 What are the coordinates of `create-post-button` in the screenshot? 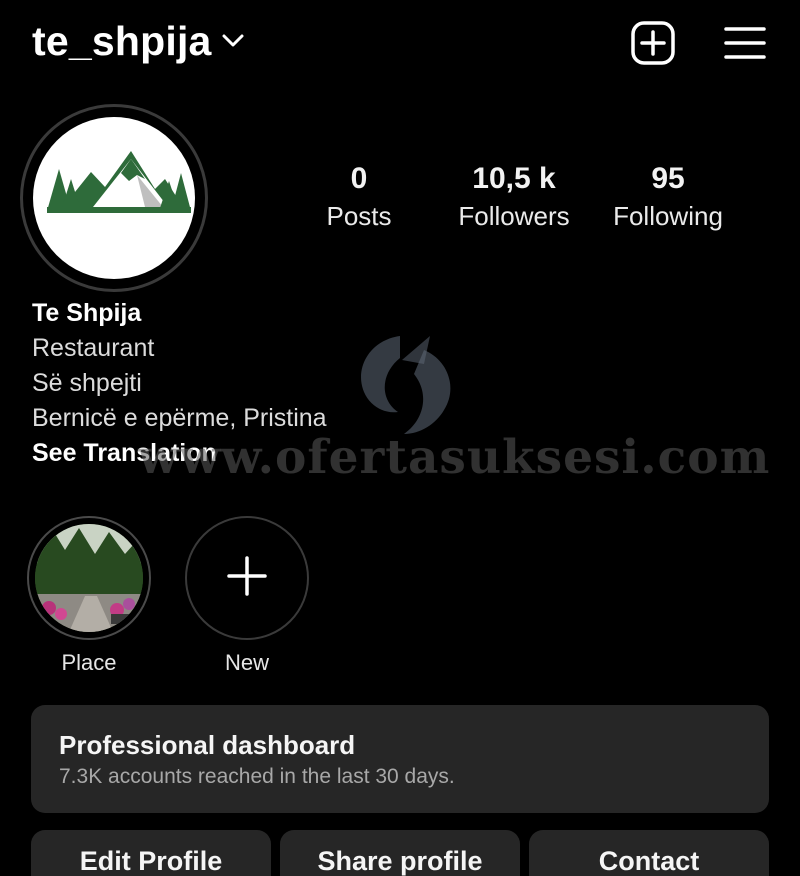 It's located at (653, 45).